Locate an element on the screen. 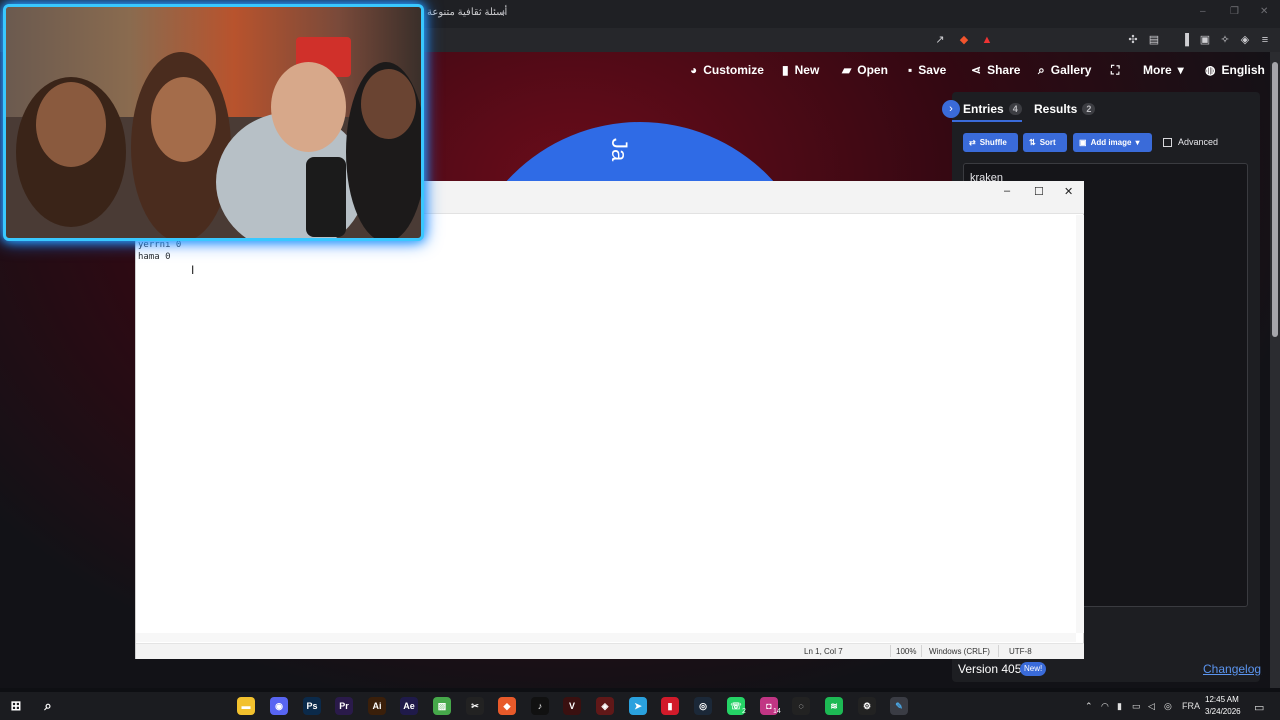  new-tab-button: + is located at coordinates (503, 13).